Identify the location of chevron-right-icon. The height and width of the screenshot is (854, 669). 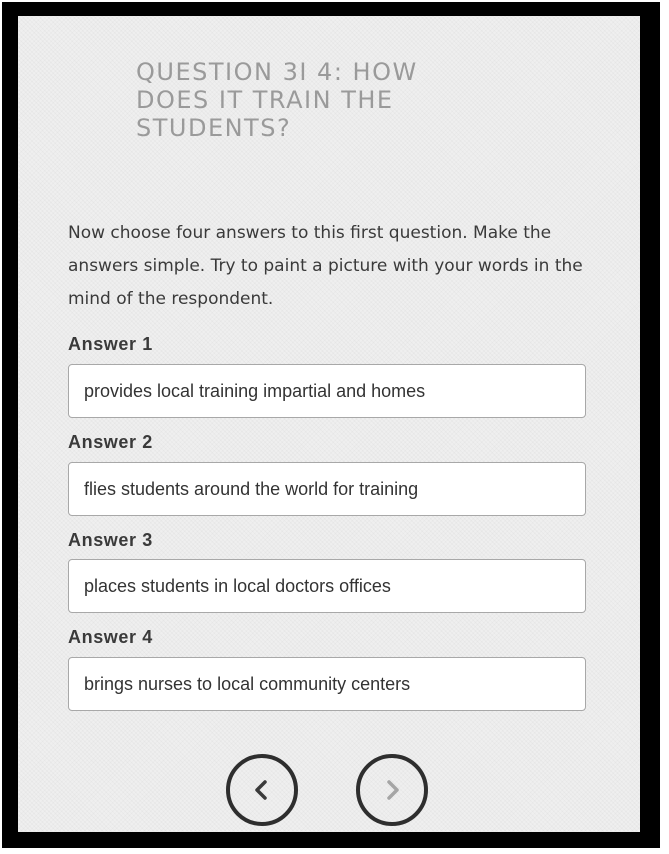
(393, 790).